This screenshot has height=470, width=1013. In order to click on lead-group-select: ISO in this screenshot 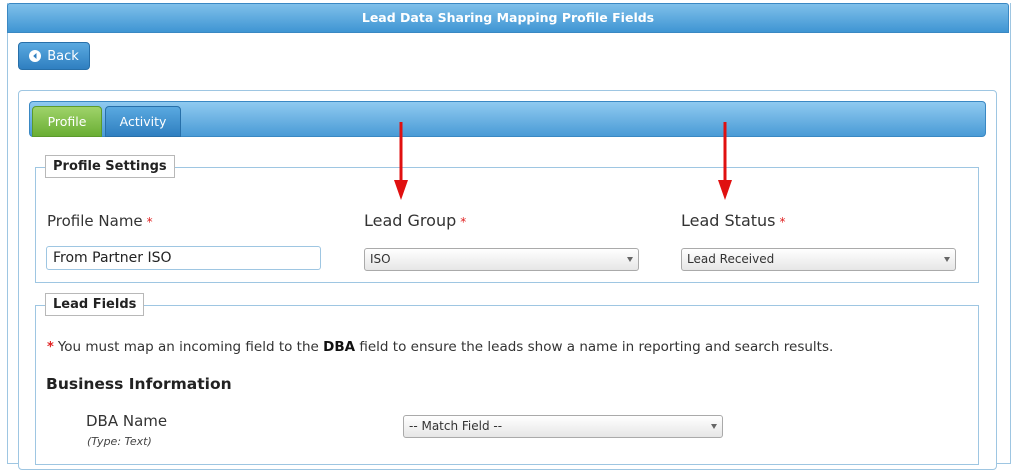, I will do `click(501, 259)`.